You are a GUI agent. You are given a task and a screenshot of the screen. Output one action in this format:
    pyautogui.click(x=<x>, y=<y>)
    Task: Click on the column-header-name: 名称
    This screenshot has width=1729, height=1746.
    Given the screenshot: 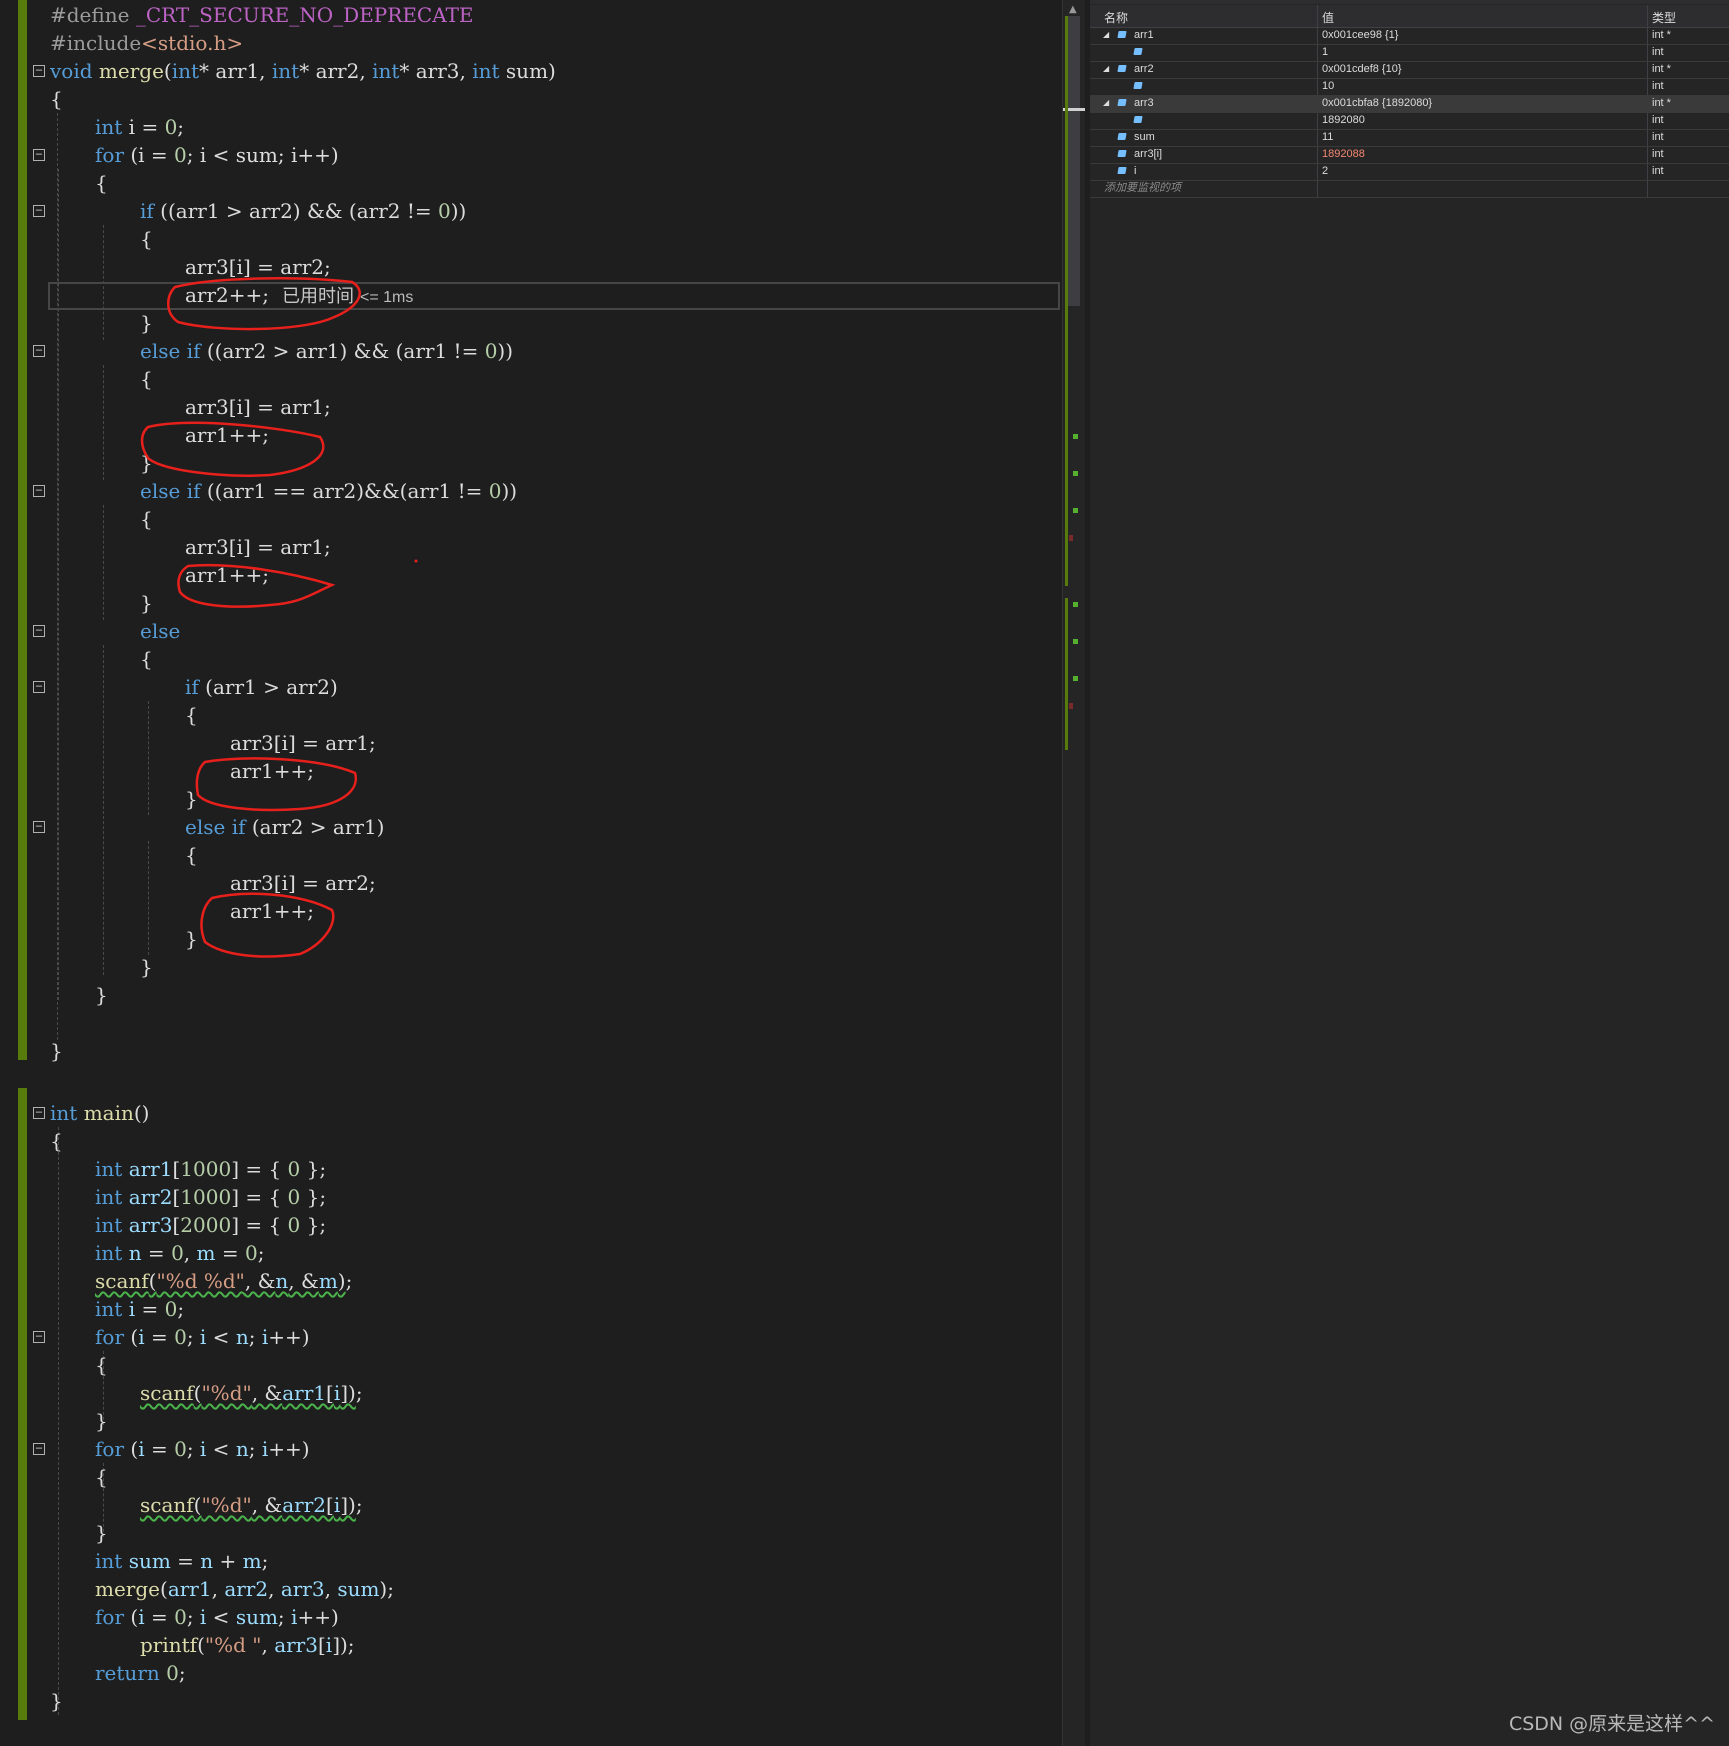 What is the action you would take?
    pyautogui.click(x=1116, y=17)
    